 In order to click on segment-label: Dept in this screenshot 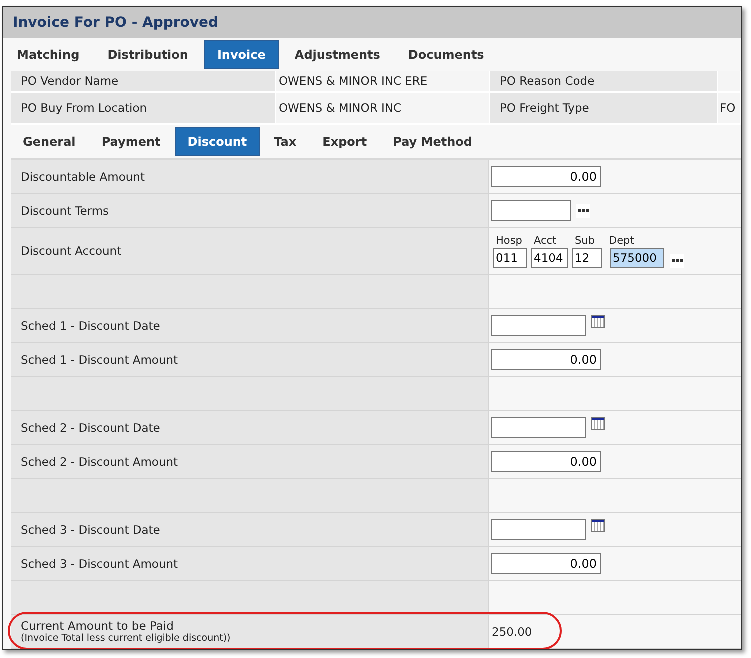, I will do `click(622, 240)`.